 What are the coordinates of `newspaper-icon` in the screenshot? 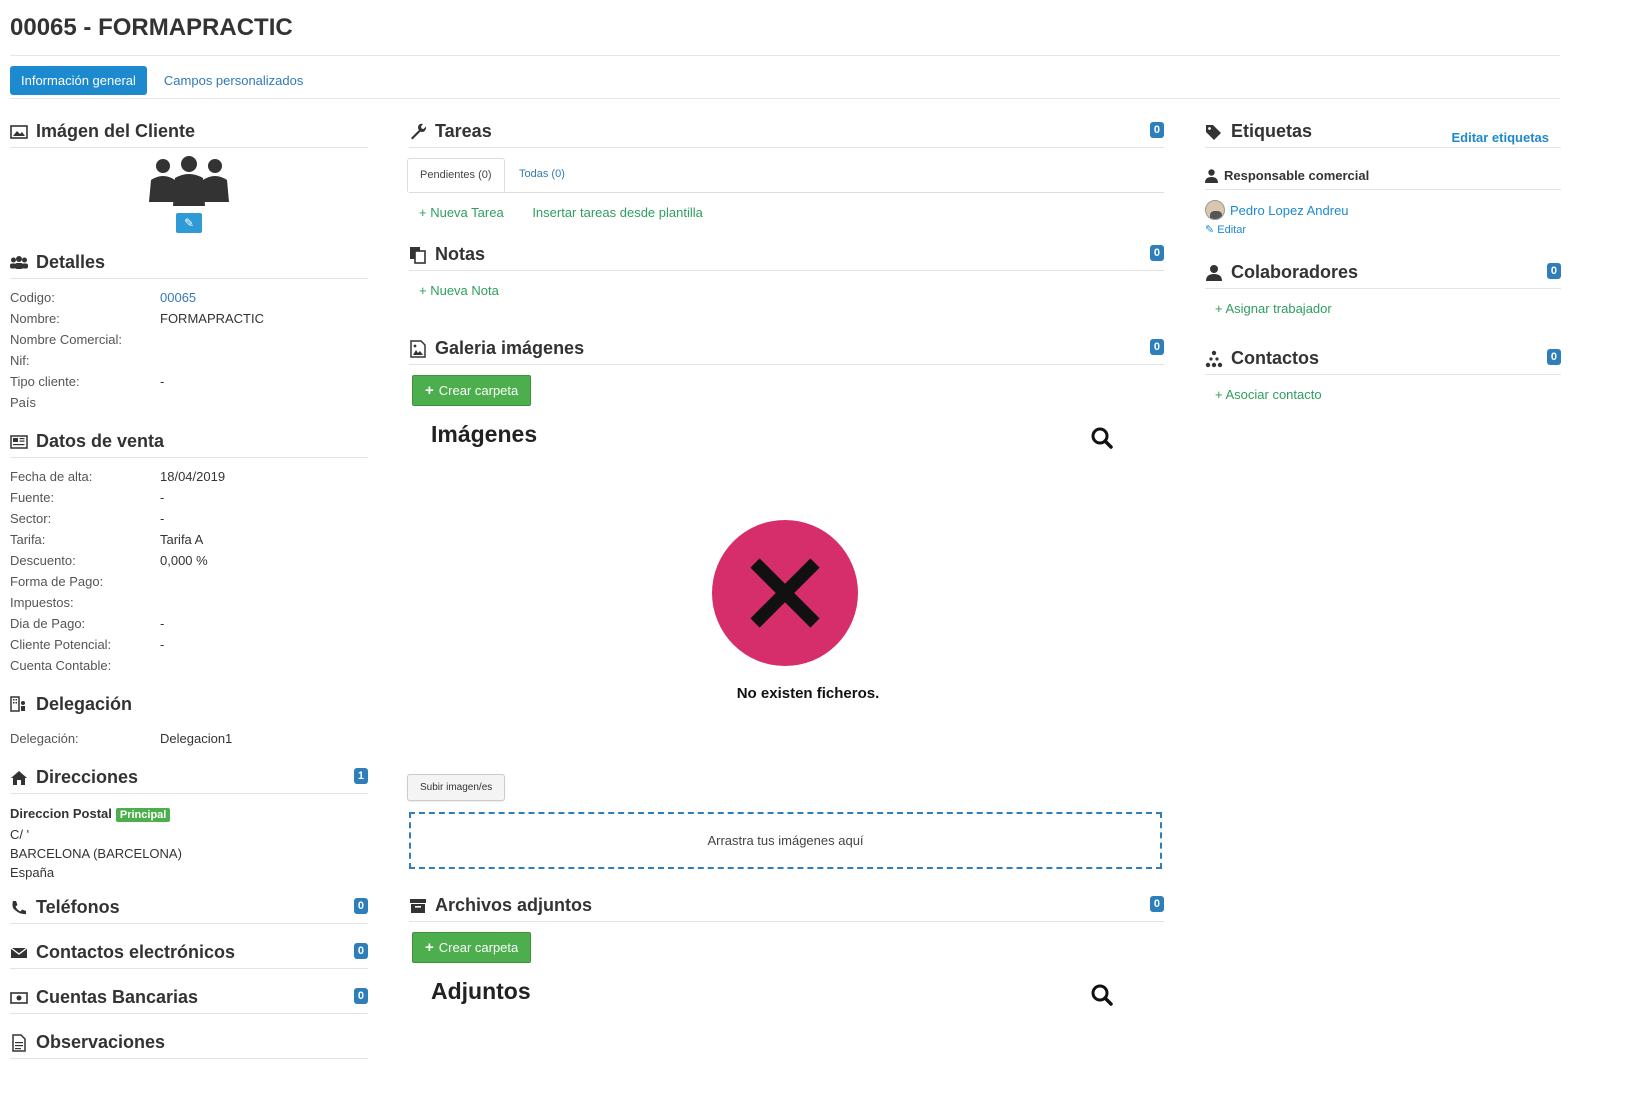 It's located at (21, 442).